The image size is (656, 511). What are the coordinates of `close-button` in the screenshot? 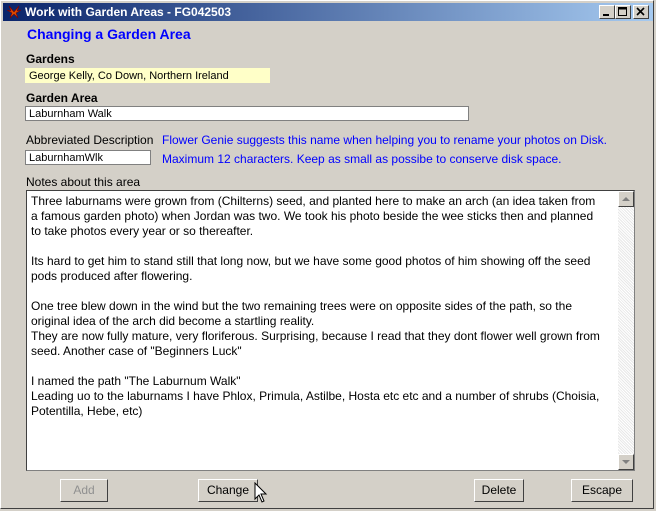 It's located at (641, 12).